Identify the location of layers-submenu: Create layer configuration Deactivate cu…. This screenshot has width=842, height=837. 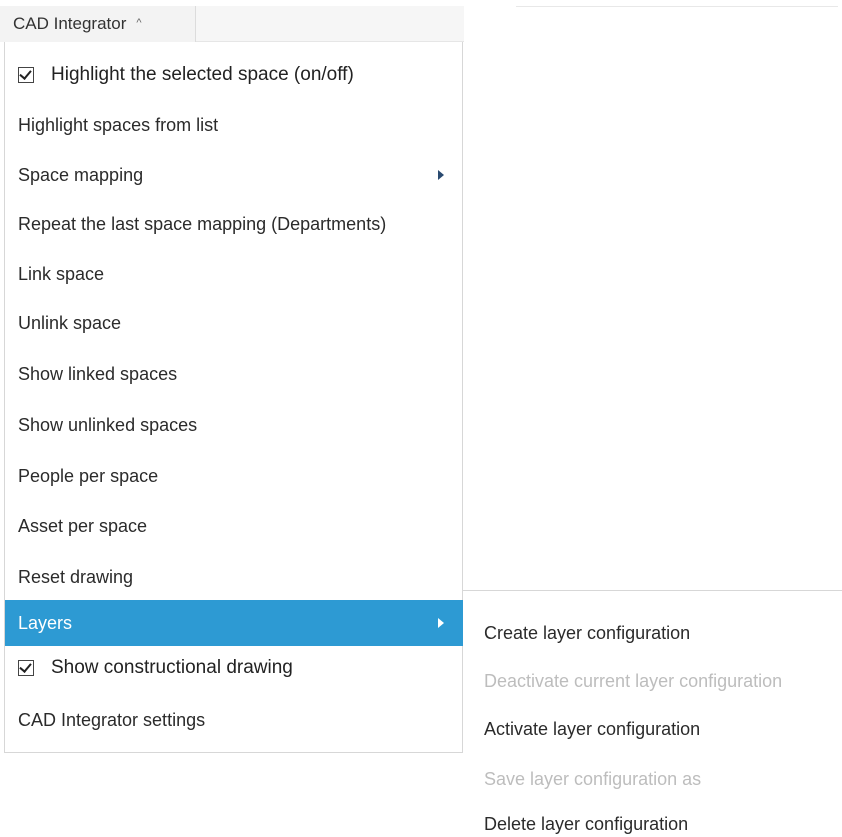
(652, 713).